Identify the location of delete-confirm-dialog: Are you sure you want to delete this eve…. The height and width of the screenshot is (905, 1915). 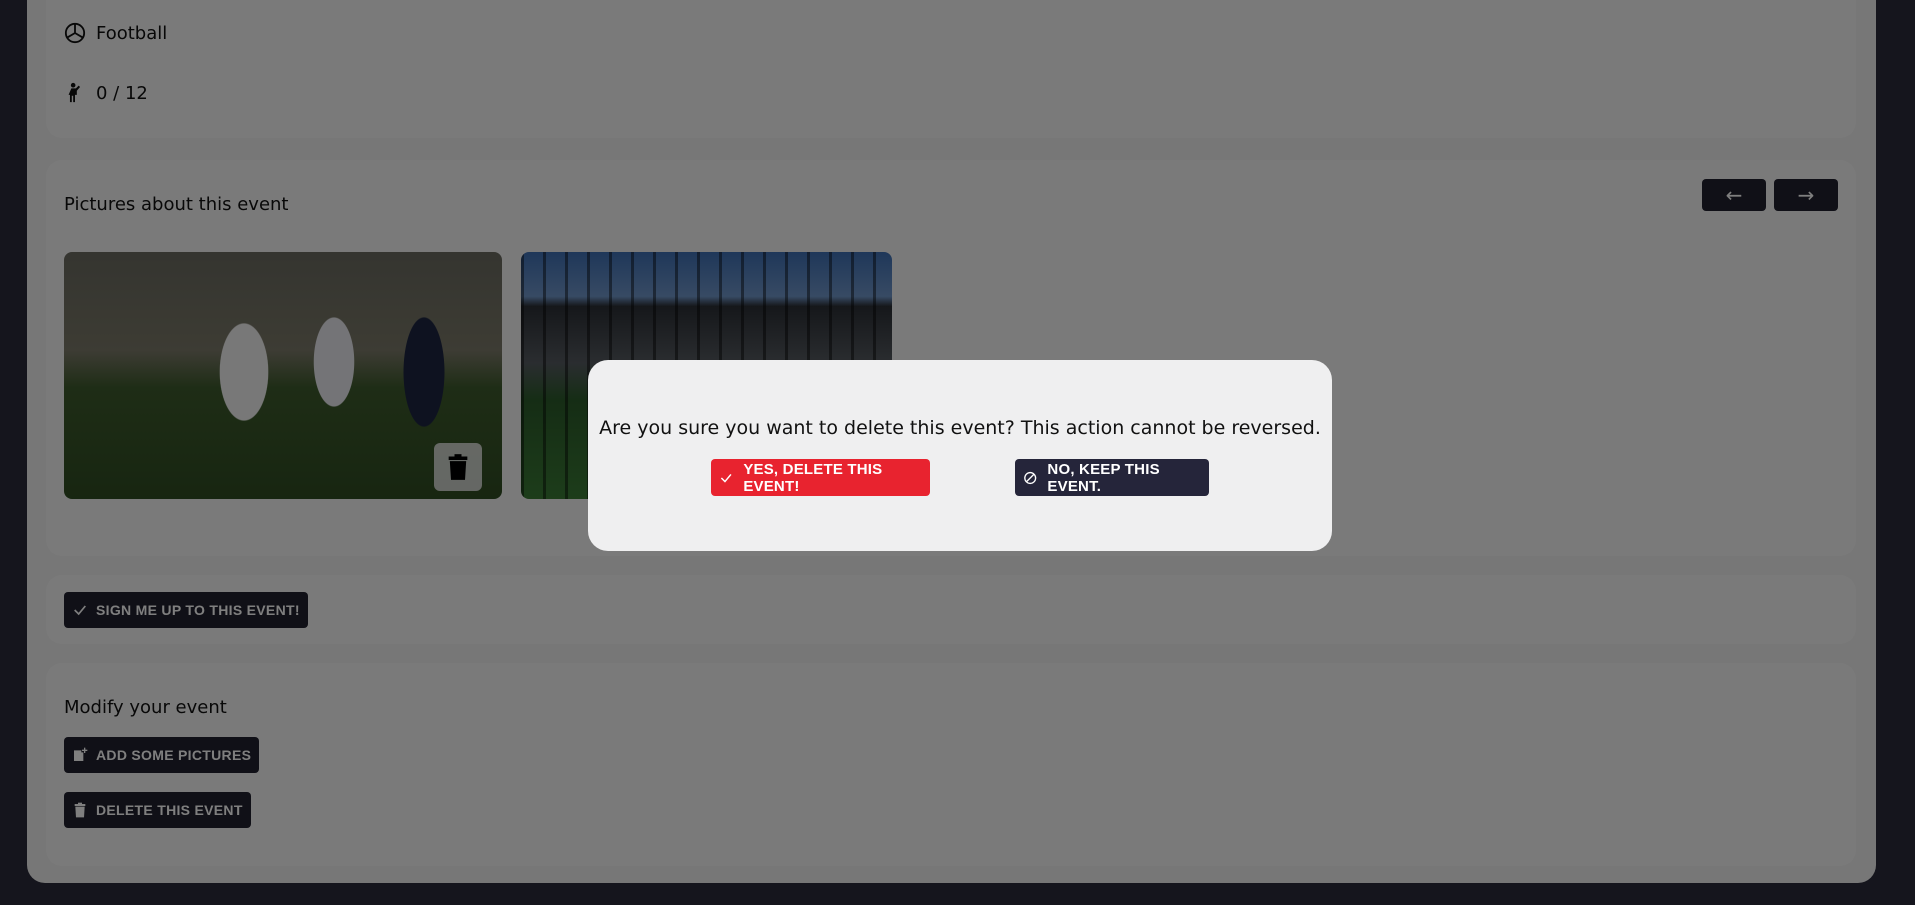
(960, 455).